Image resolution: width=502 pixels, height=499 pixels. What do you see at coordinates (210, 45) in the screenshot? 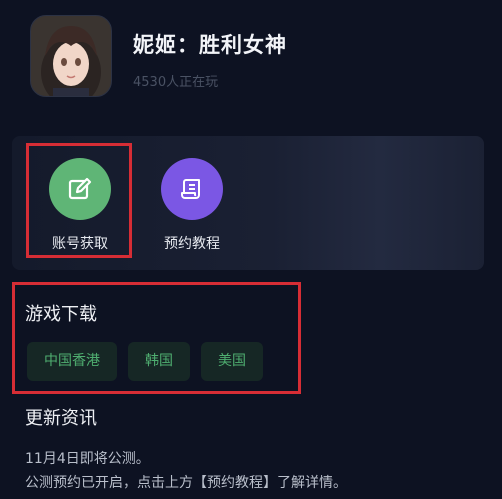
I see `game-title: 妮姬：胜利女神` at bounding box center [210, 45].